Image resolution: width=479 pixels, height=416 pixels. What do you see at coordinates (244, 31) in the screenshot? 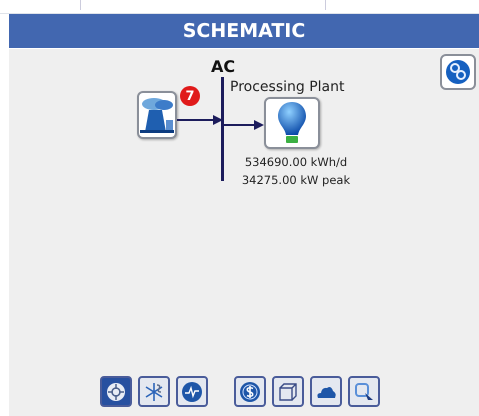
I see `header-title: SCHEMATIC` at bounding box center [244, 31].